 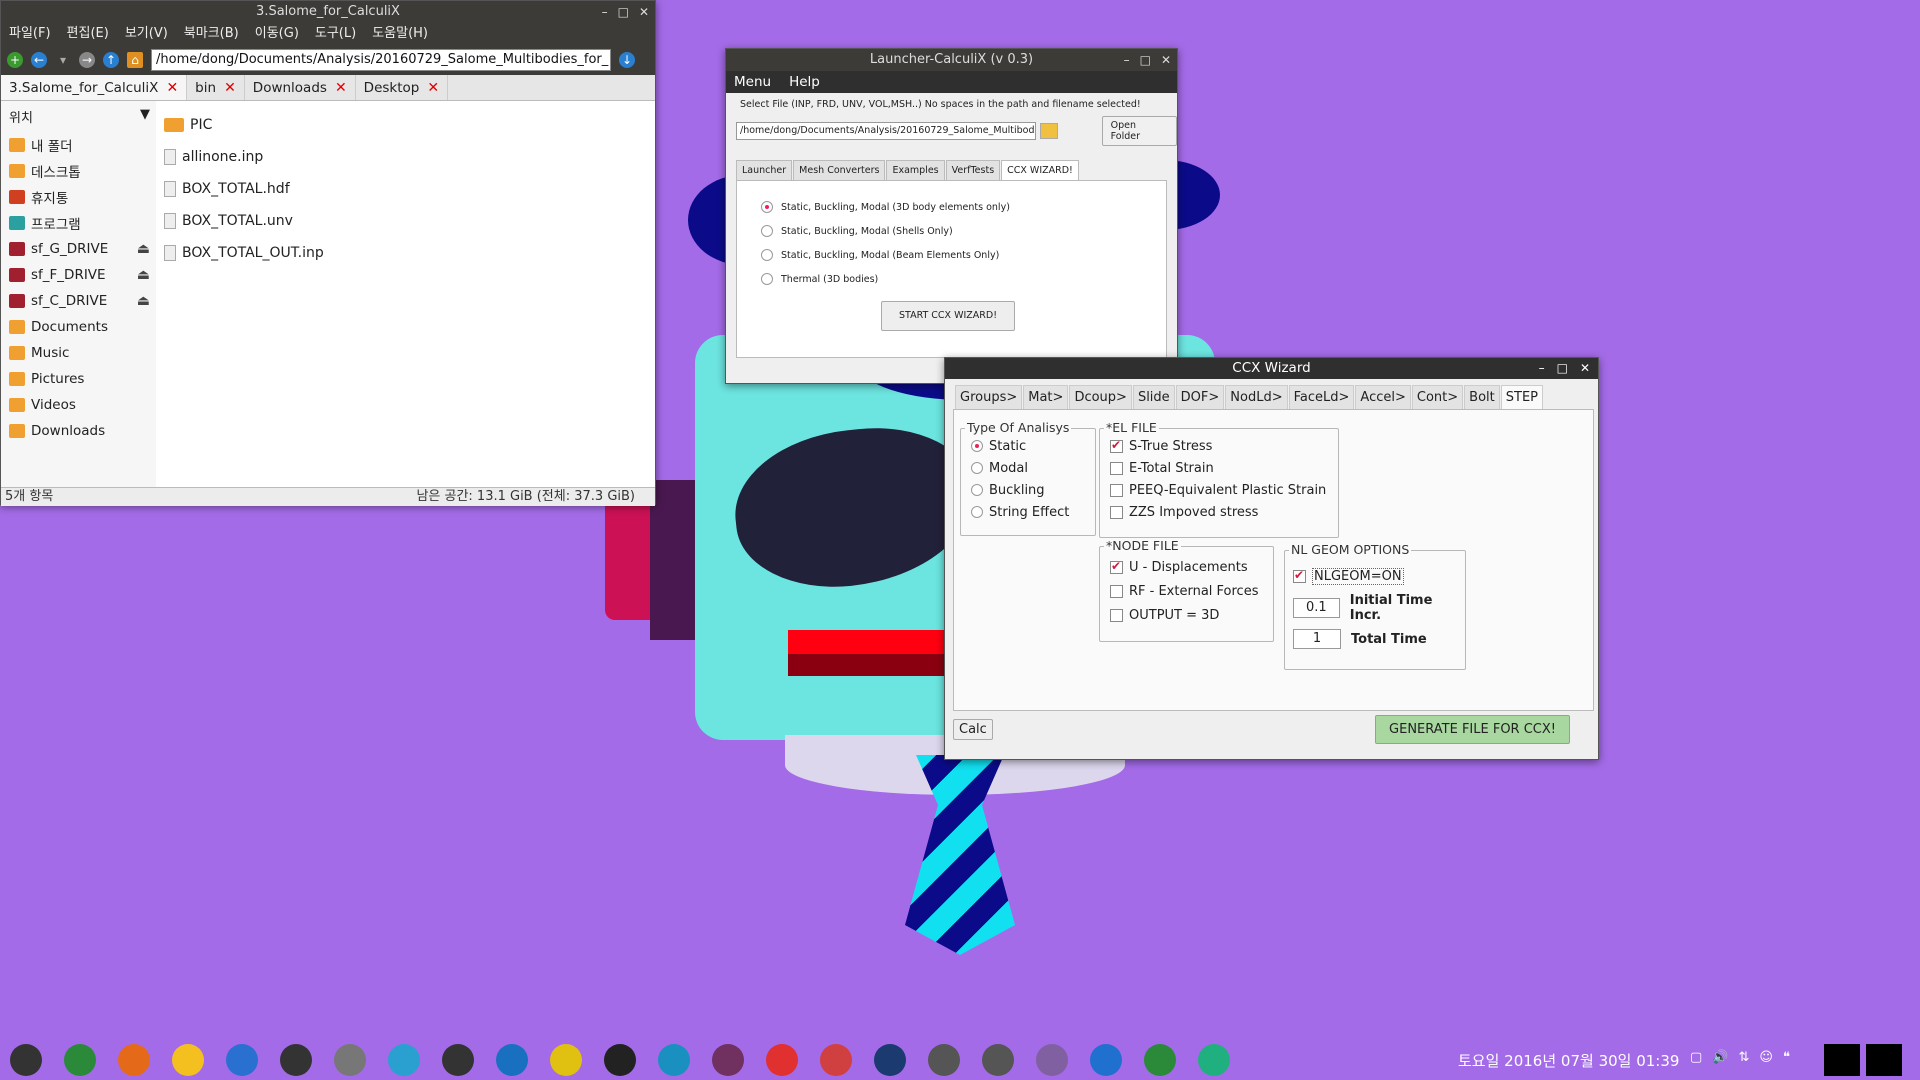 I want to click on question-app-icon, so click(x=728, y=1060).